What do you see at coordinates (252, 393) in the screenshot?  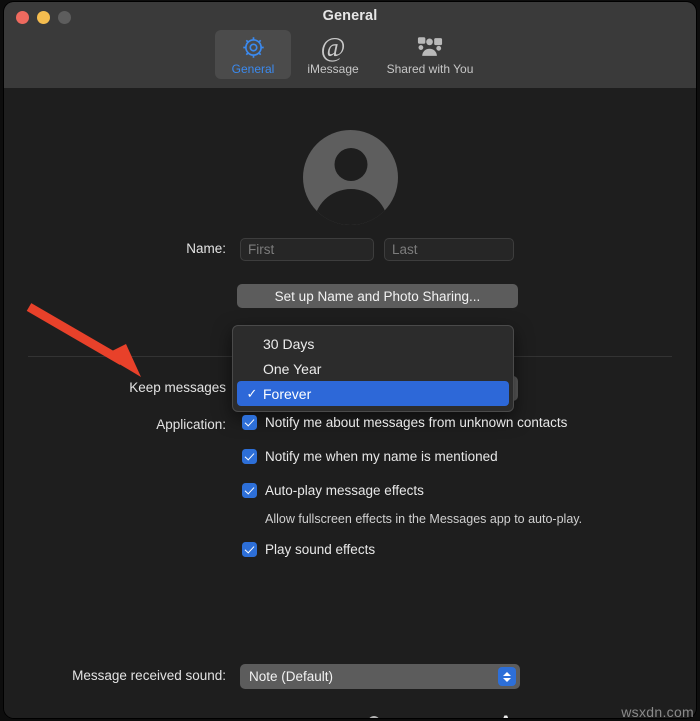 I see `menu-checkmark-icon: ✓` at bounding box center [252, 393].